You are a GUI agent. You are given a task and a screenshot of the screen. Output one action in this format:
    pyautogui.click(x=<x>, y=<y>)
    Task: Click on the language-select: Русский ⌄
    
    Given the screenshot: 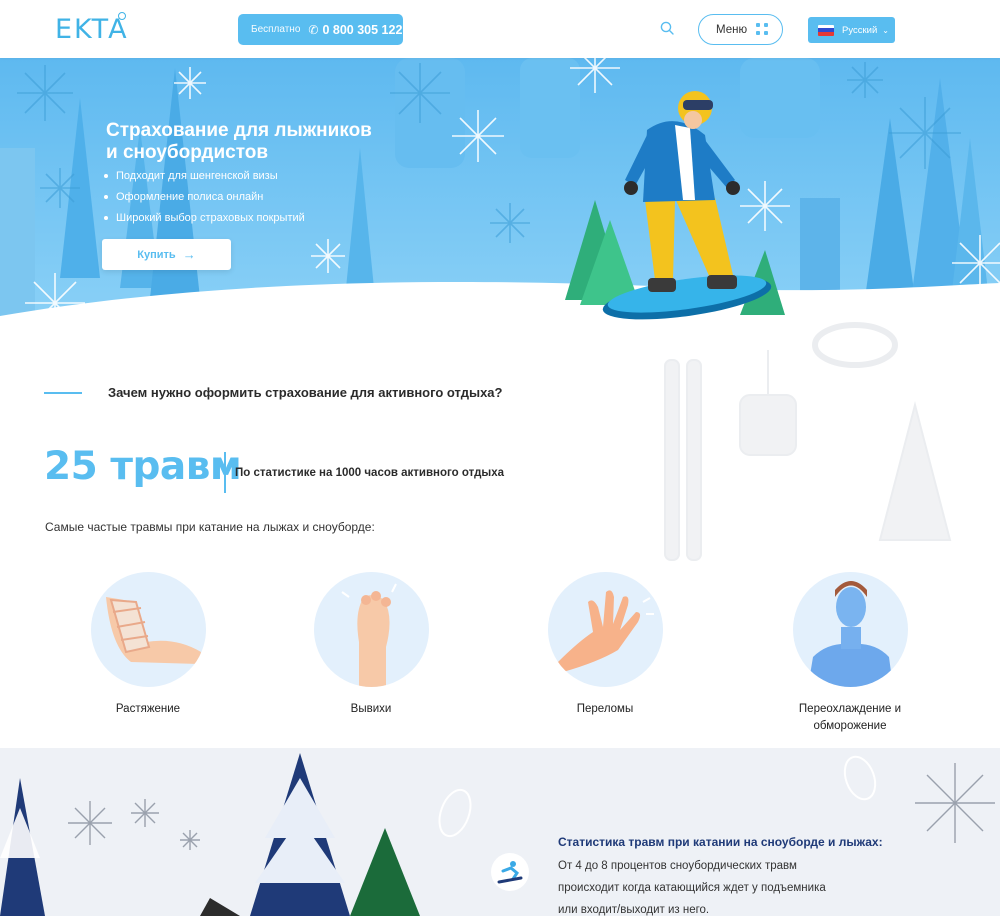 What is the action you would take?
    pyautogui.click(x=851, y=30)
    